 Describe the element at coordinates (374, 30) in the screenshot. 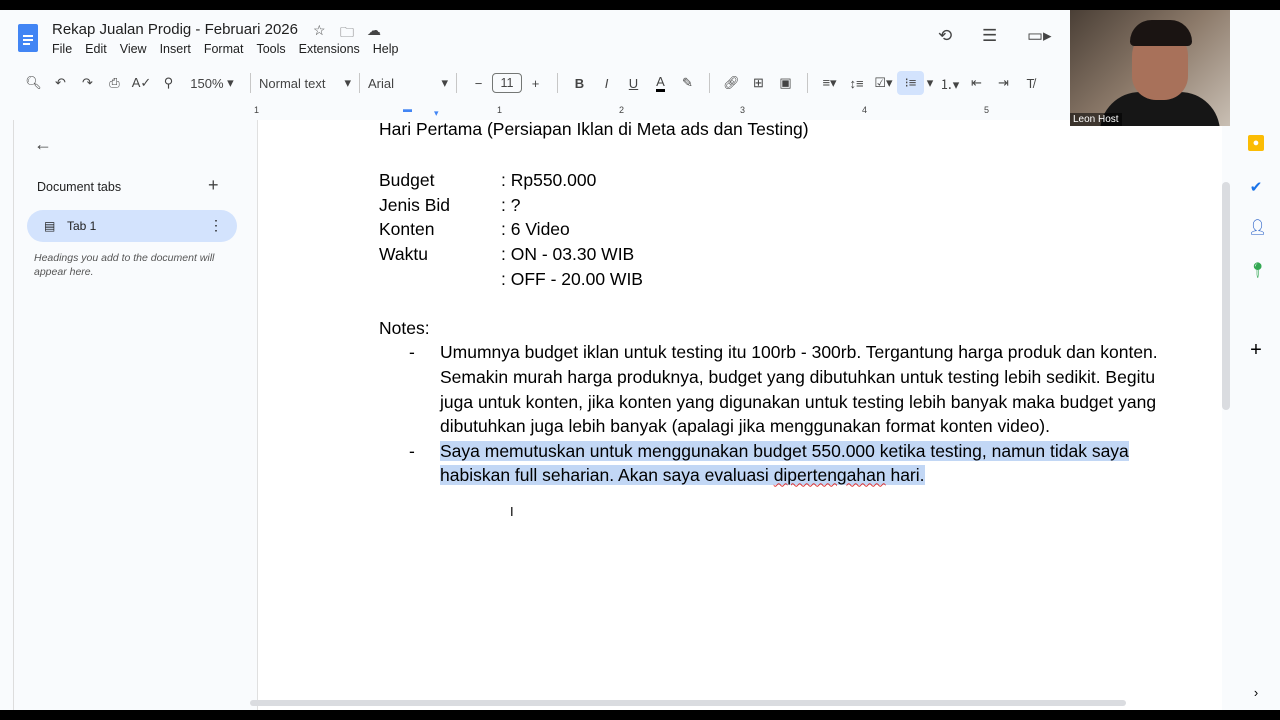

I see `cloud-saved-icon: ☁` at that location.